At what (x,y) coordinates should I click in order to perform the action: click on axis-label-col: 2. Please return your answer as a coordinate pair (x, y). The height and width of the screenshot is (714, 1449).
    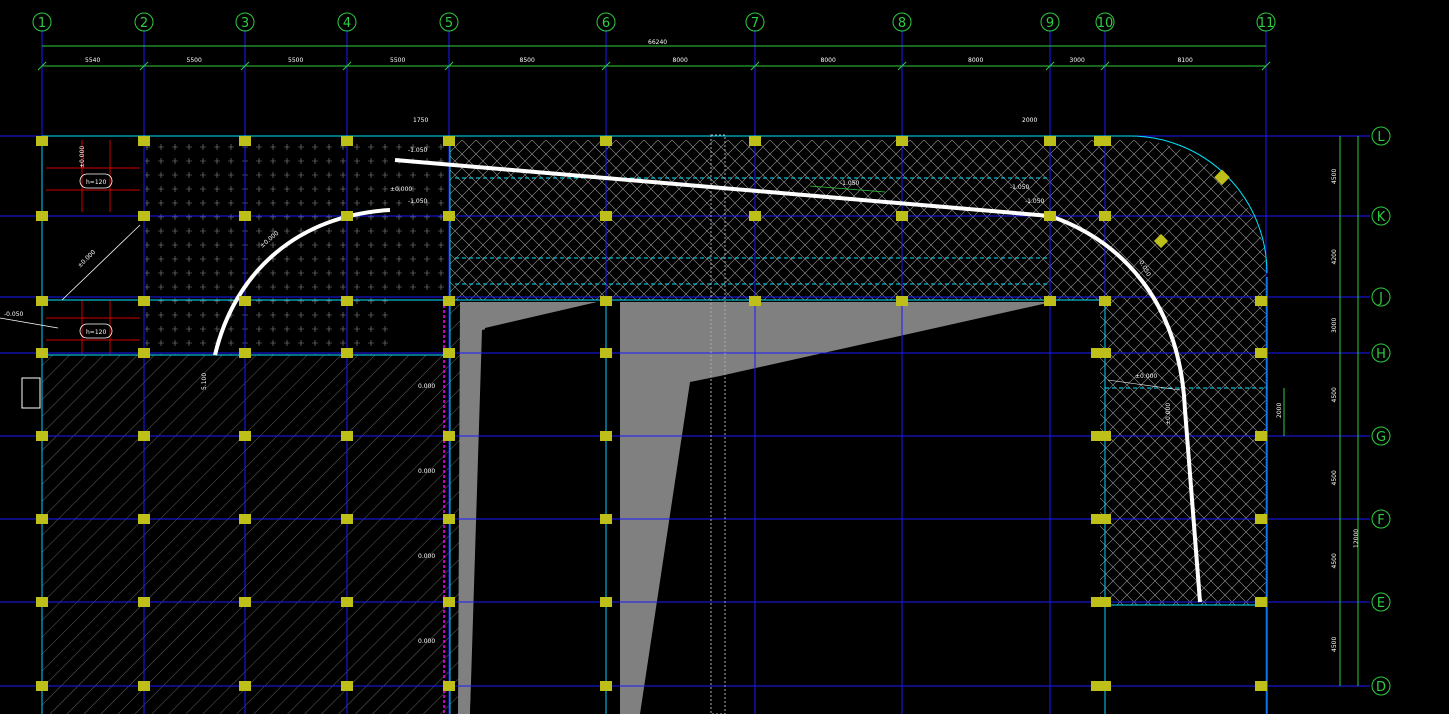
    Looking at the image, I should click on (144, 23).